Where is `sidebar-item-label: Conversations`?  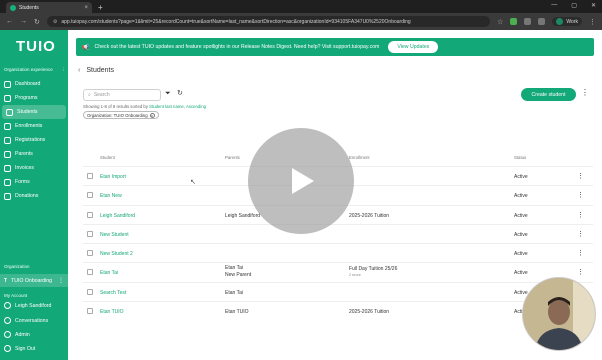
sidebar-item-label: Conversations is located at coordinates (32, 320).